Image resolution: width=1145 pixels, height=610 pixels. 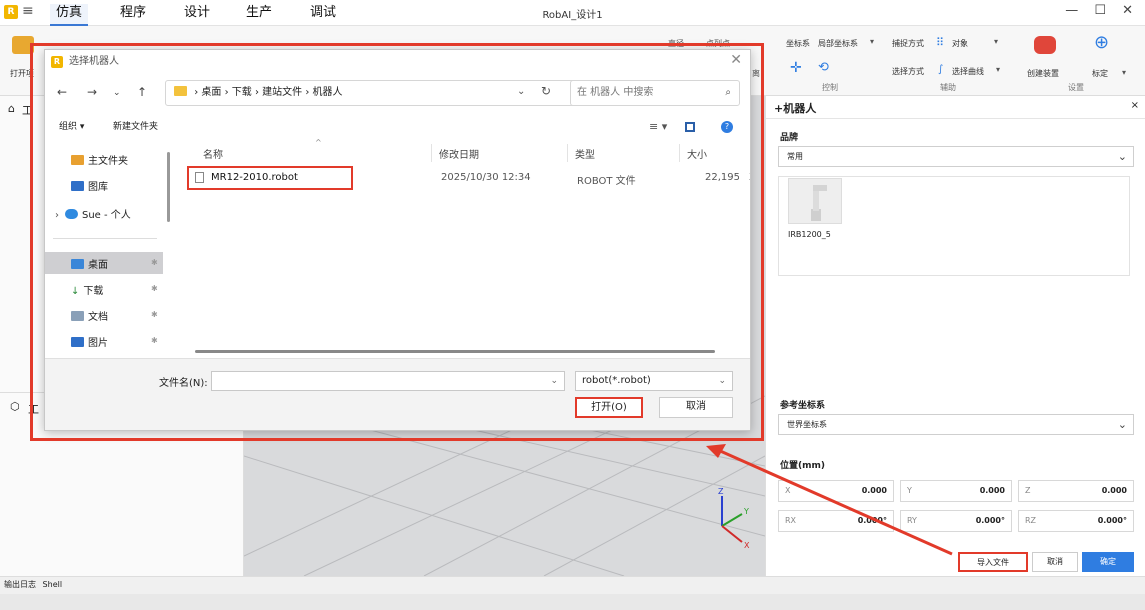 What do you see at coordinates (1076, 491) in the screenshot?
I see `coord-z-field: Z 0.000` at bounding box center [1076, 491].